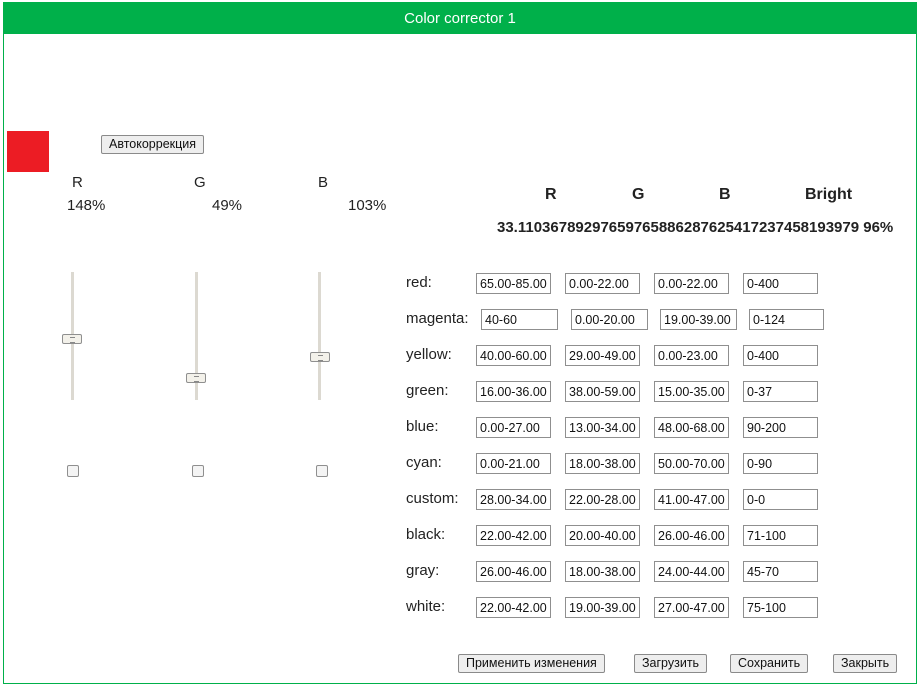 The width and height of the screenshot is (922, 688). Describe the element at coordinates (86, 205) in the screenshot. I see `channel-percent-r: 148%` at that location.